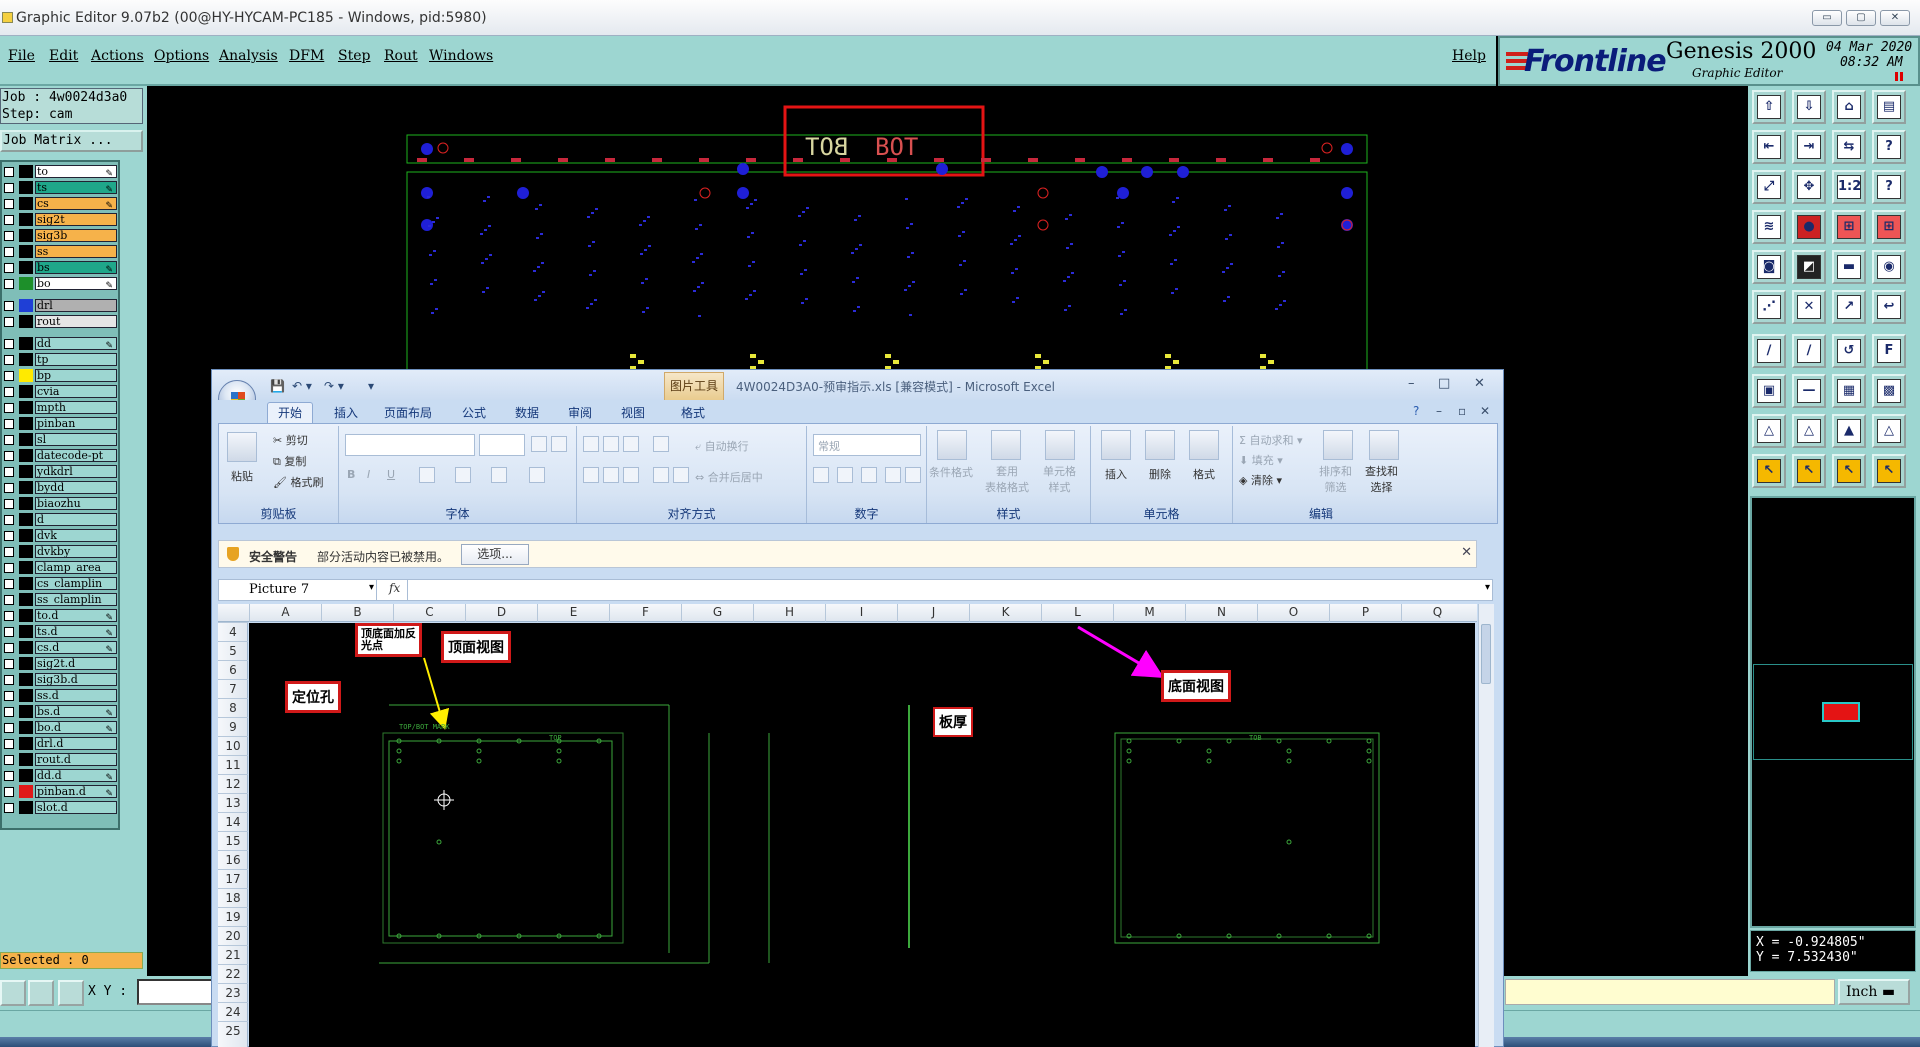 The image size is (1920, 1047). What do you see at coordinates (1485, 411) in the screenshot?
I see `workbook-close-icon: ✕` at bounding box center [1485, 411].